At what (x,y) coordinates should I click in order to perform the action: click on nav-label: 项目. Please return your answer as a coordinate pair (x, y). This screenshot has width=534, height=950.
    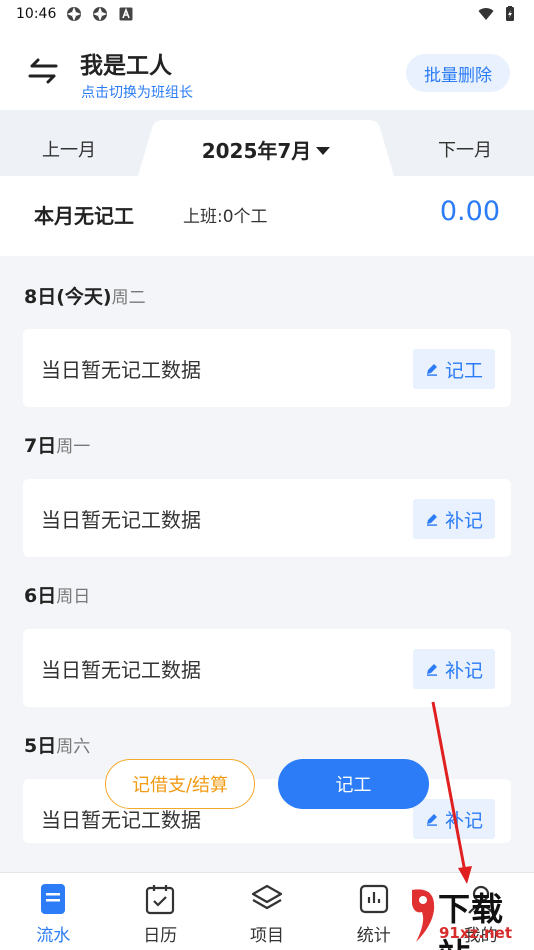
    Looking at the image, I should click on (266, 936).